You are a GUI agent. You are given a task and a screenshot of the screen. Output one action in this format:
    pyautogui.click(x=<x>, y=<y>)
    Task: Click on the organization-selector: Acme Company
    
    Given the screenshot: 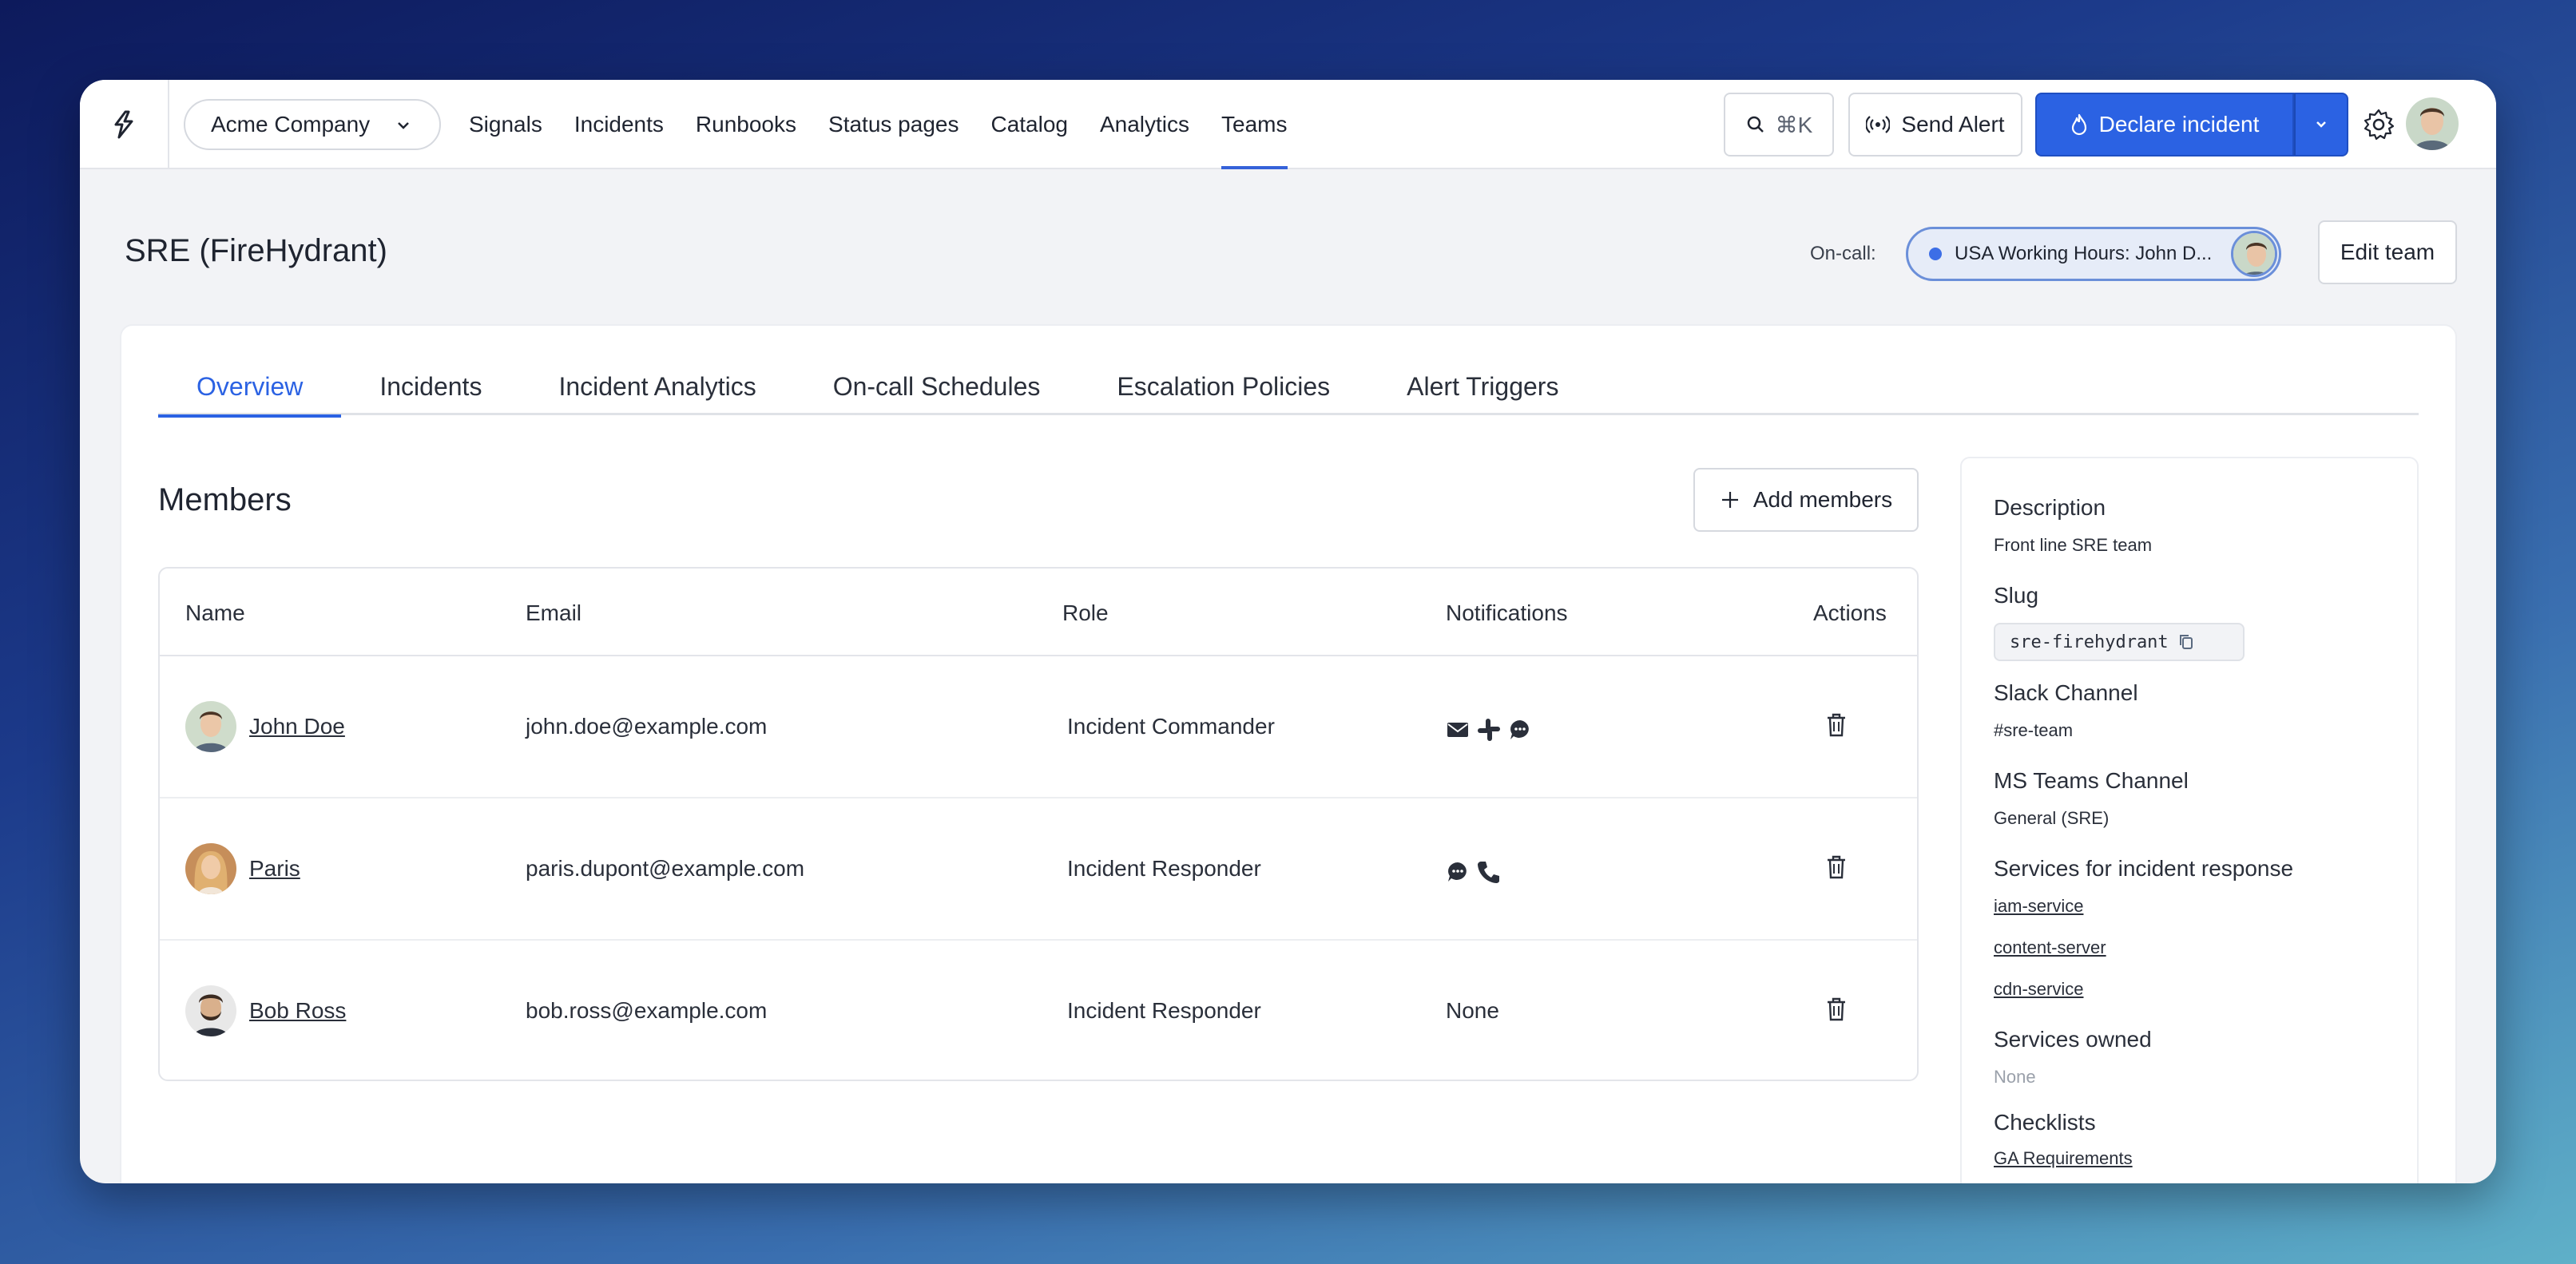 What is the action you would take?
    pyautogui.click(x=312, y=124)
    